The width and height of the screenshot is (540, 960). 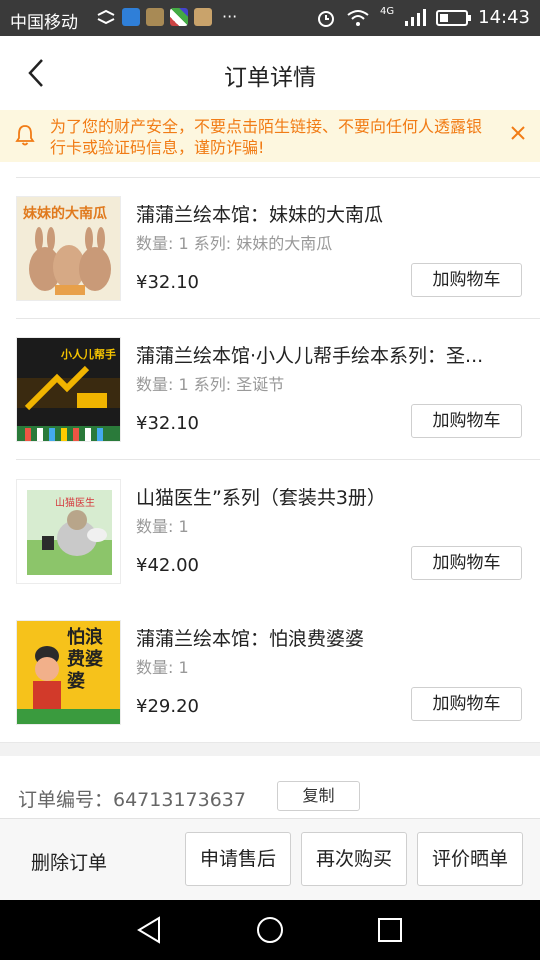 I want to click on product-cover-image: 小人儿帮手, so click(x=68, y=389).